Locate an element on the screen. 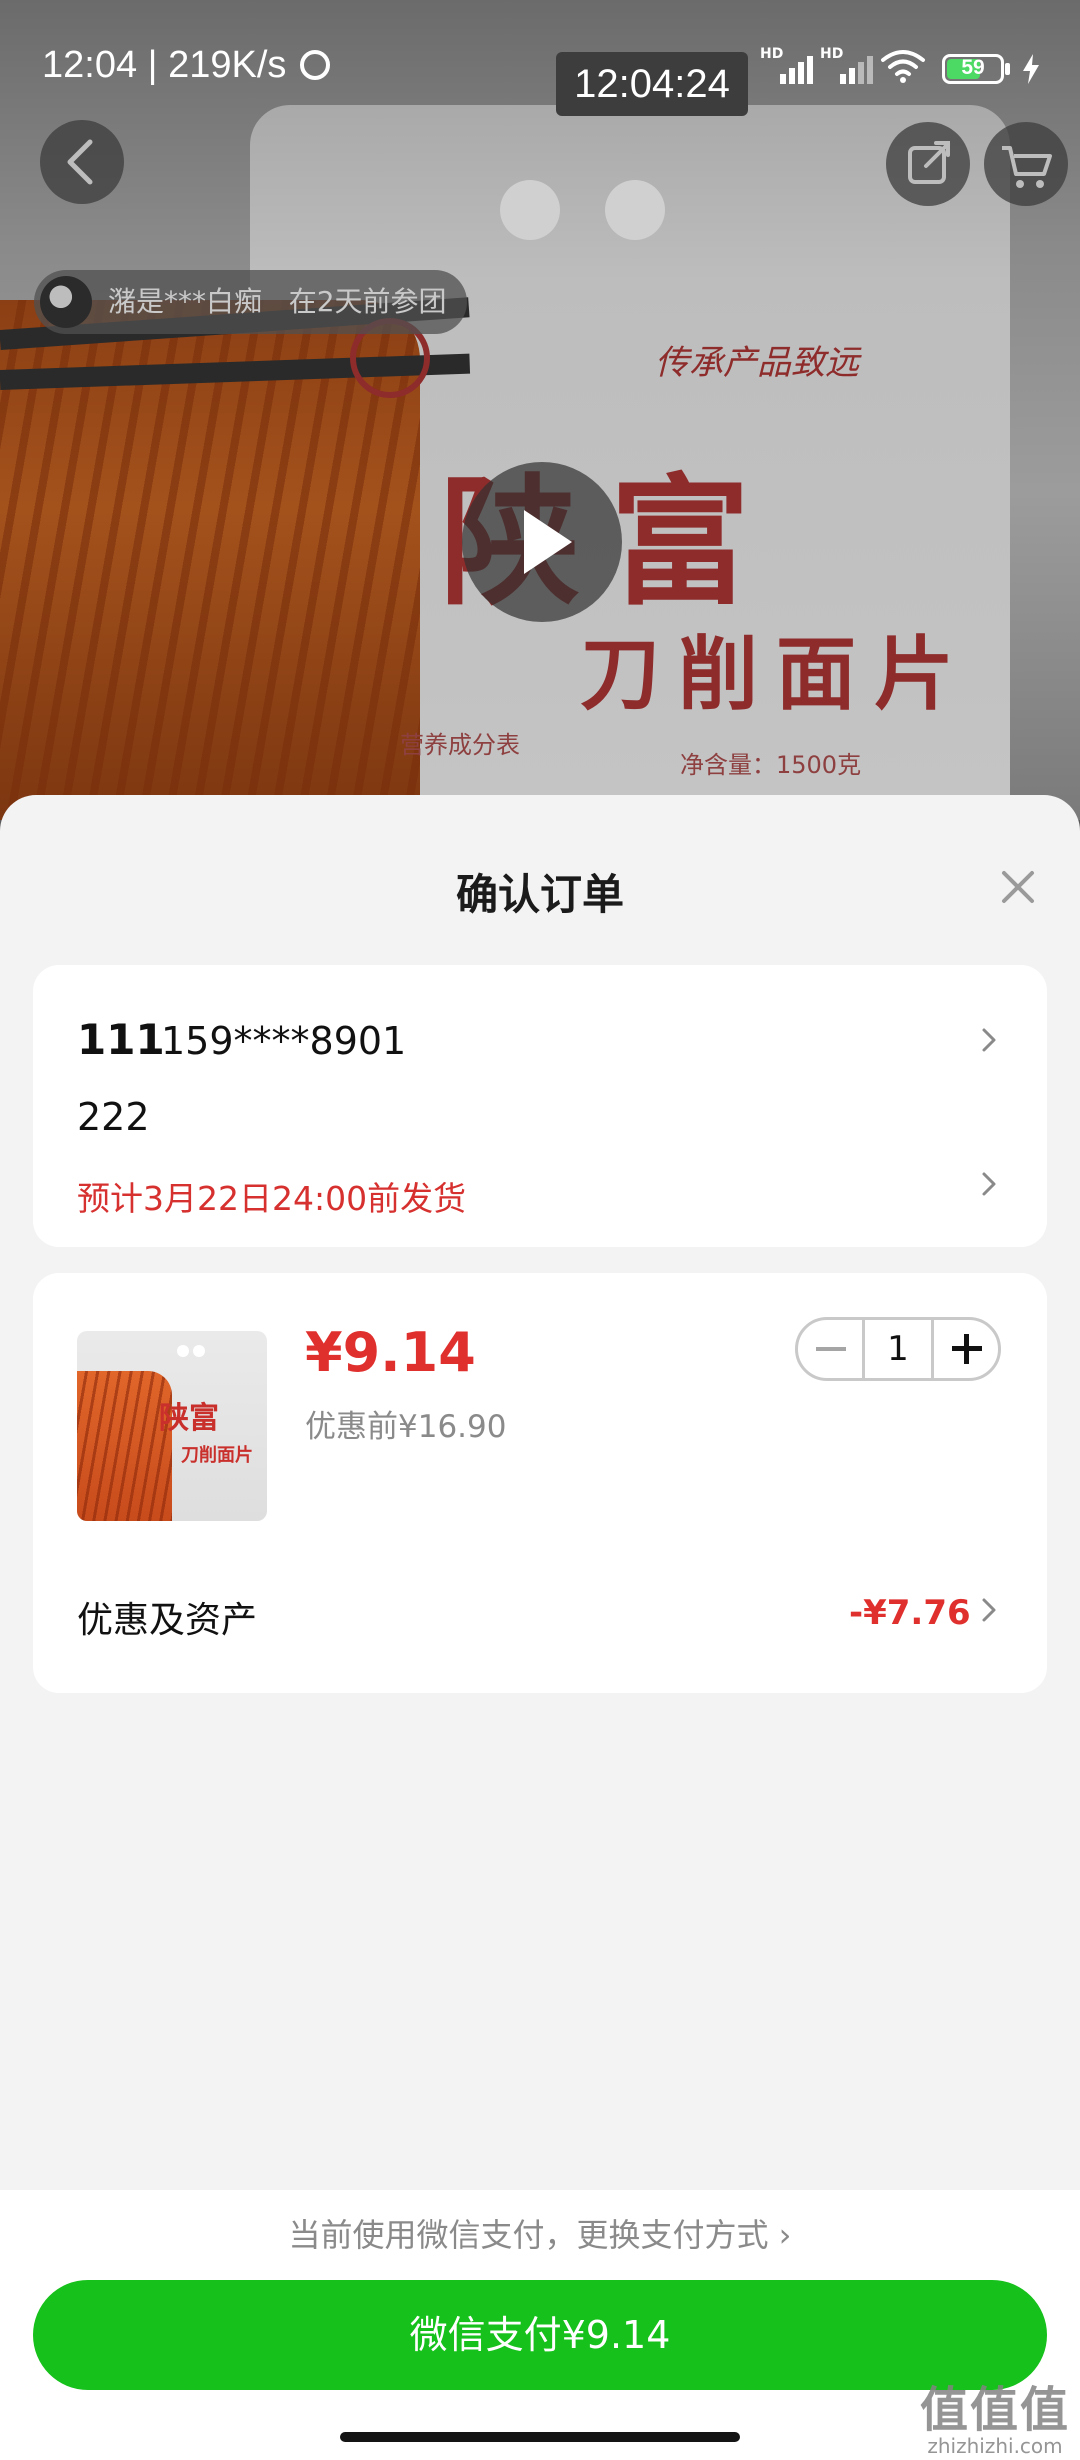  original-price: 优惠前¥16.90 is located at coordinates (406, 1427).